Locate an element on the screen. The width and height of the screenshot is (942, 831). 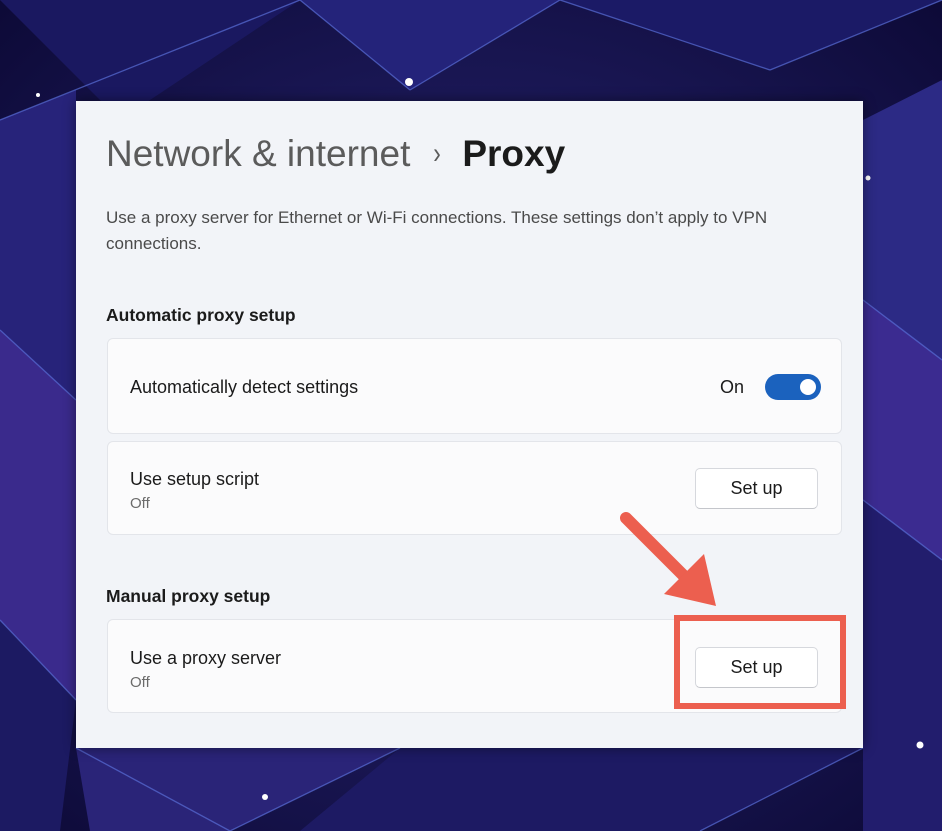
setup-script-status: Off is located at coordinates (140, 503).